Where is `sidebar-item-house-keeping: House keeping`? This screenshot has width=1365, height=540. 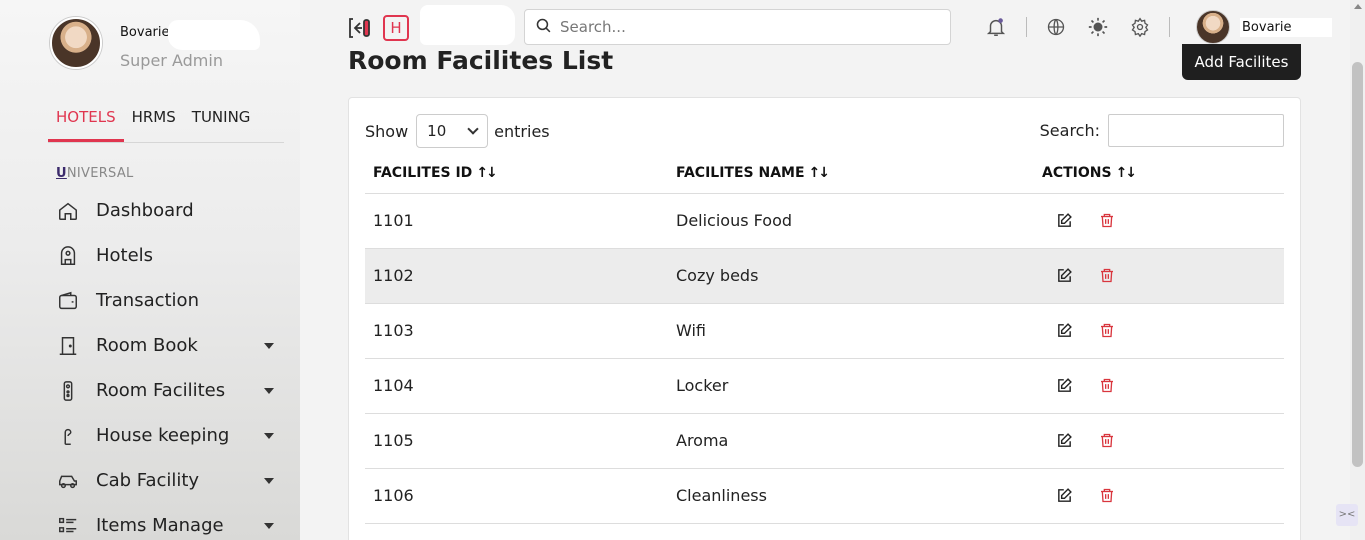
sidebar-item-house-keeping: House keeping is located at coordinates (169, 435).